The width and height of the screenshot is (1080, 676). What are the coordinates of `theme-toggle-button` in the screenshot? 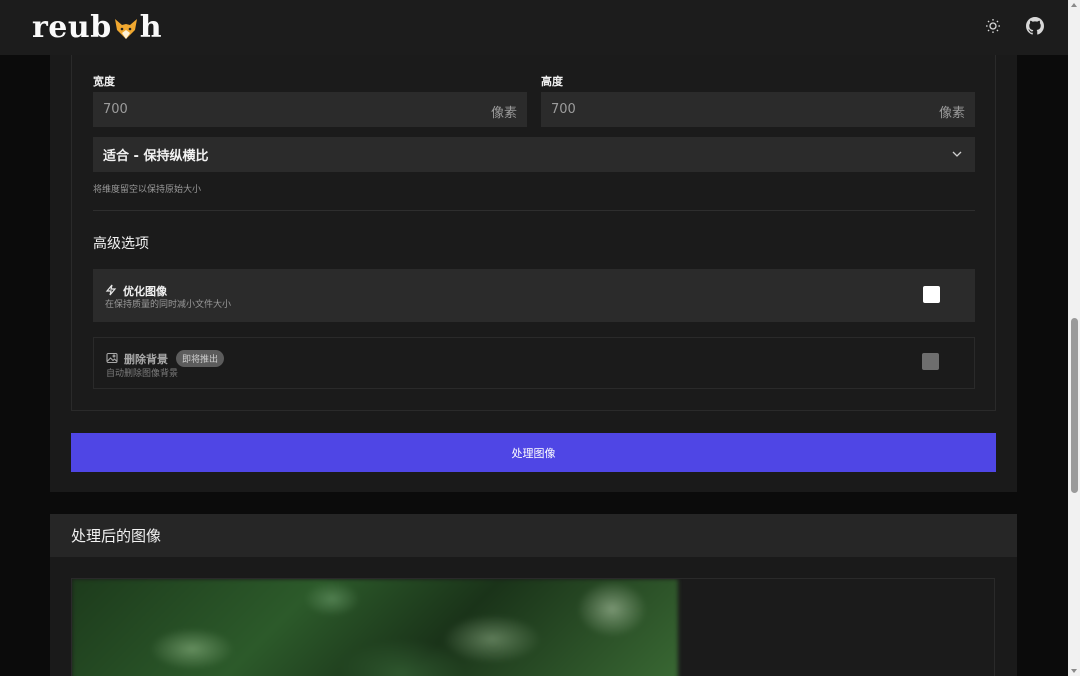 It's located at (993, 28).